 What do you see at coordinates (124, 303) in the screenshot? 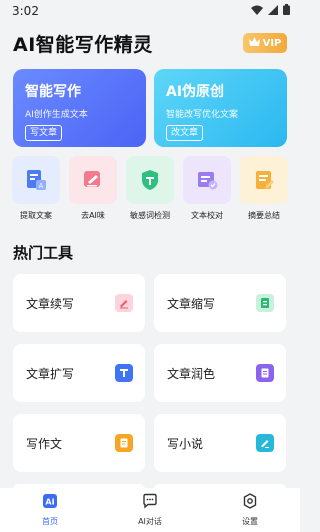
I see `pen-icon` at bounding box center [124, 303].